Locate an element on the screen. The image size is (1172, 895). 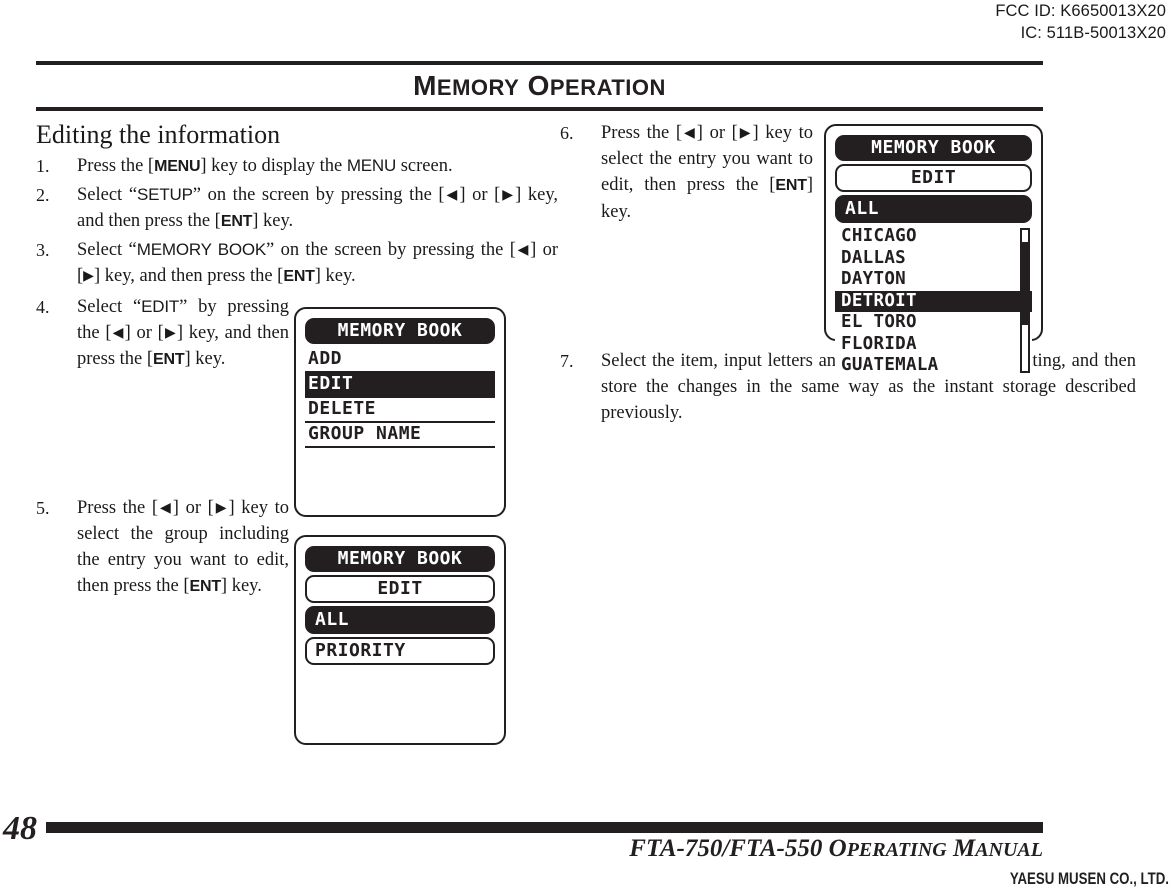
lcd-3-entry-guatemala: GUATEMALA is located at coordinates (933, 366).